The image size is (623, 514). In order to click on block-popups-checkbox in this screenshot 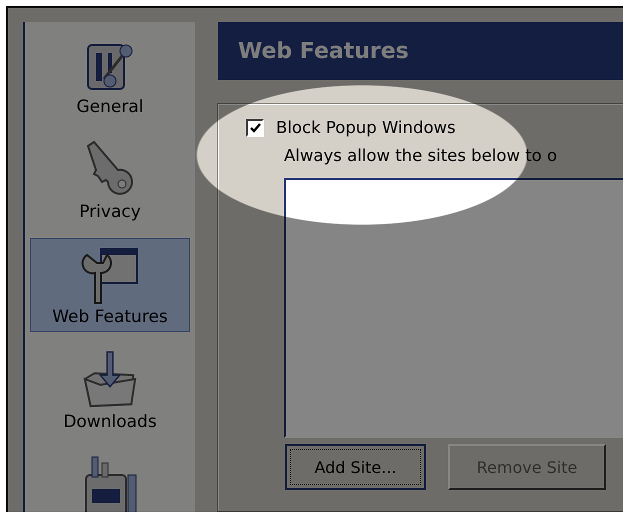, I will do `click(255, 127)`.